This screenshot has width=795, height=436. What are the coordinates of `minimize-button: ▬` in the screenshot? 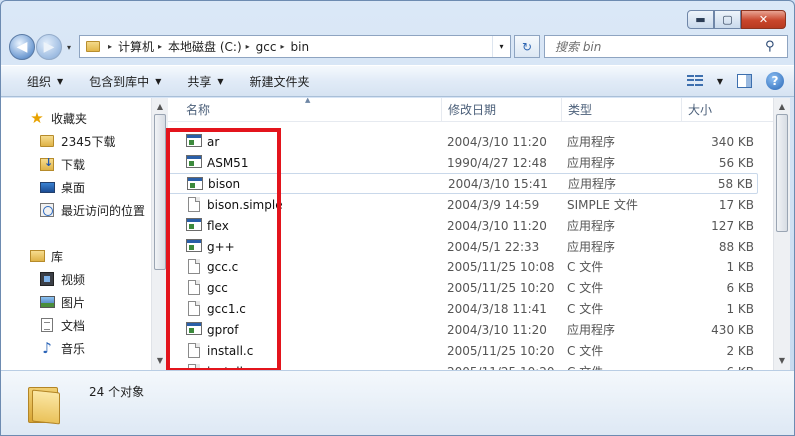 It's located at (700, 19).